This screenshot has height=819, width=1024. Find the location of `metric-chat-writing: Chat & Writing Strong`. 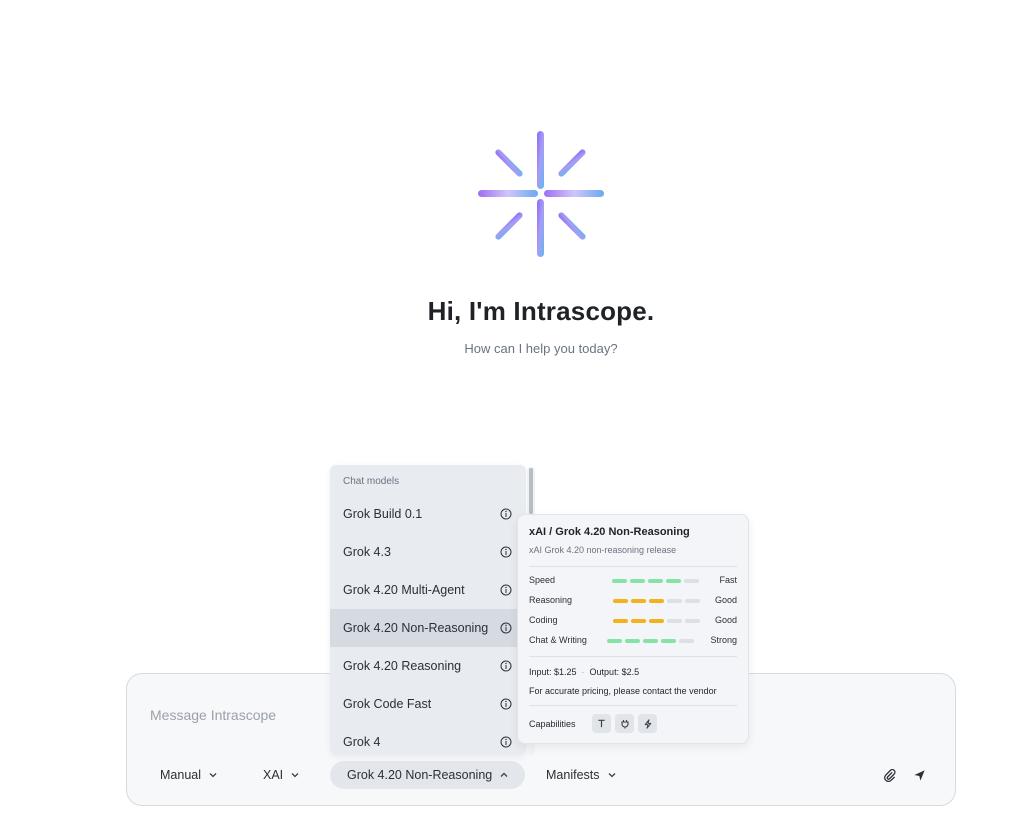

metric-chat-writing: Chat & Writing Strong is located at coordinates (633, 640).